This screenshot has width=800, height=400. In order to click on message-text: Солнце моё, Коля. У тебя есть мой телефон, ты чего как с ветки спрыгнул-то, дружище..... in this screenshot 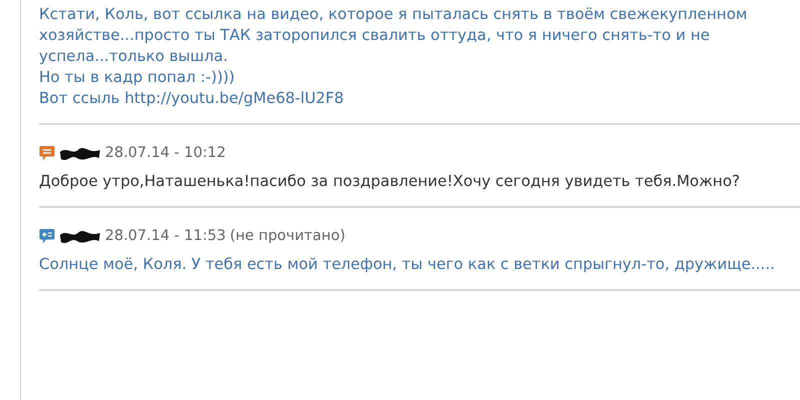, I will do `click(407, 264)`.